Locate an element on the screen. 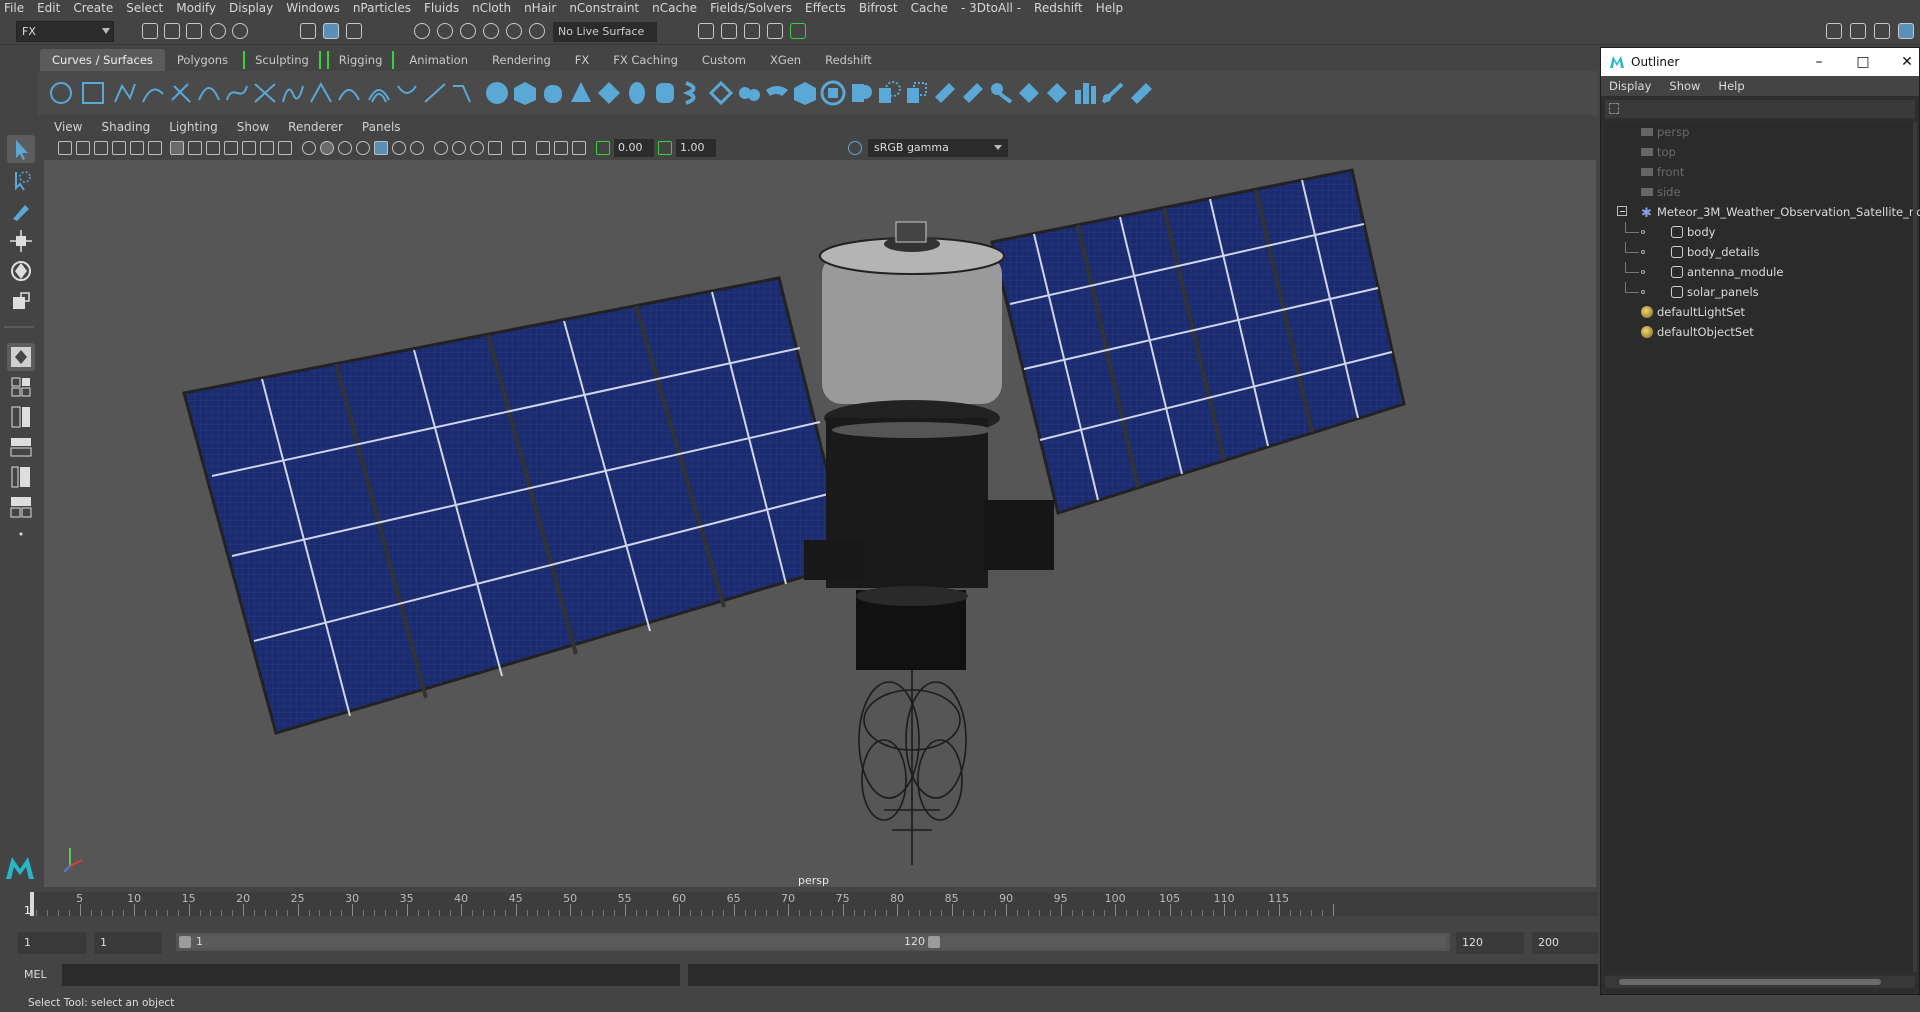  two-side-layout-icon is located at coordinates (21, 417).